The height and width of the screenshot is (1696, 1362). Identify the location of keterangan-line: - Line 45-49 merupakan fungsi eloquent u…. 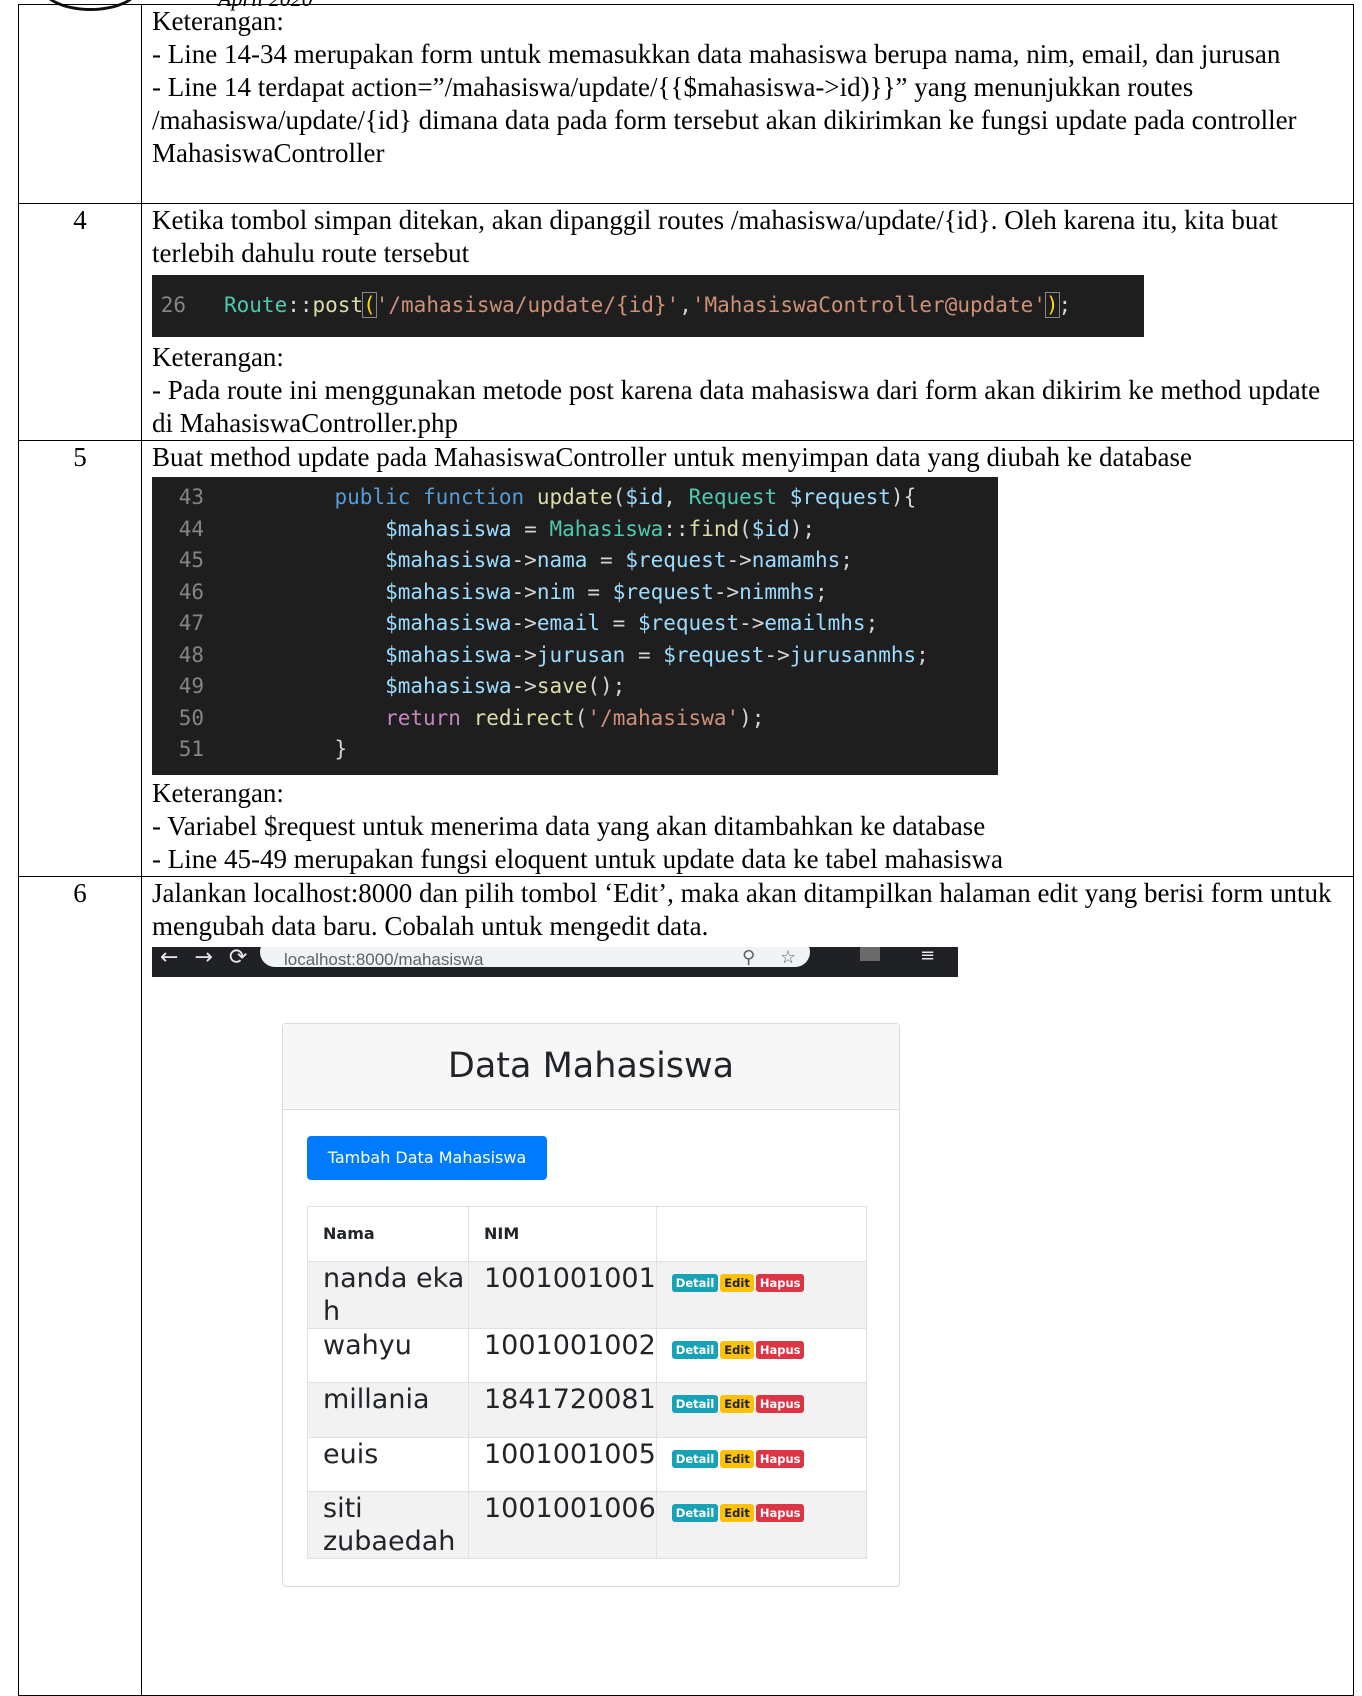
(577, 859).